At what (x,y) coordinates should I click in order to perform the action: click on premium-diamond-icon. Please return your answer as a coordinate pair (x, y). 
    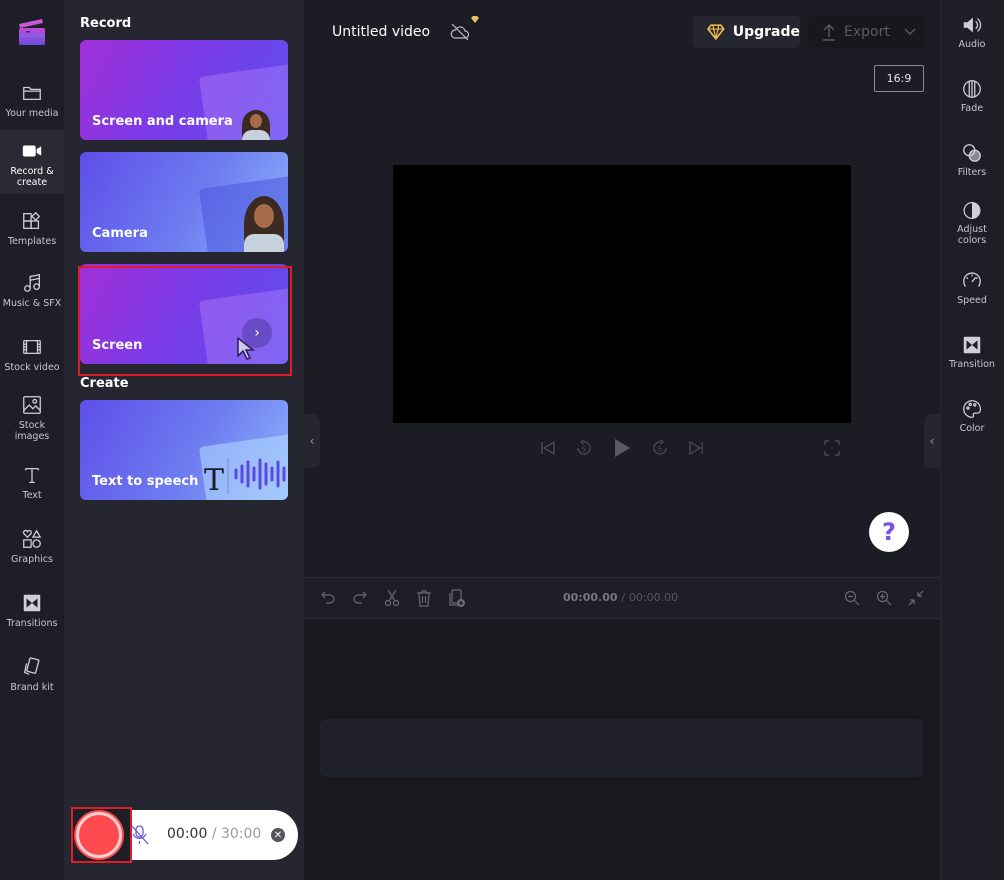
    Looking at the image, I should click on (475, 19).